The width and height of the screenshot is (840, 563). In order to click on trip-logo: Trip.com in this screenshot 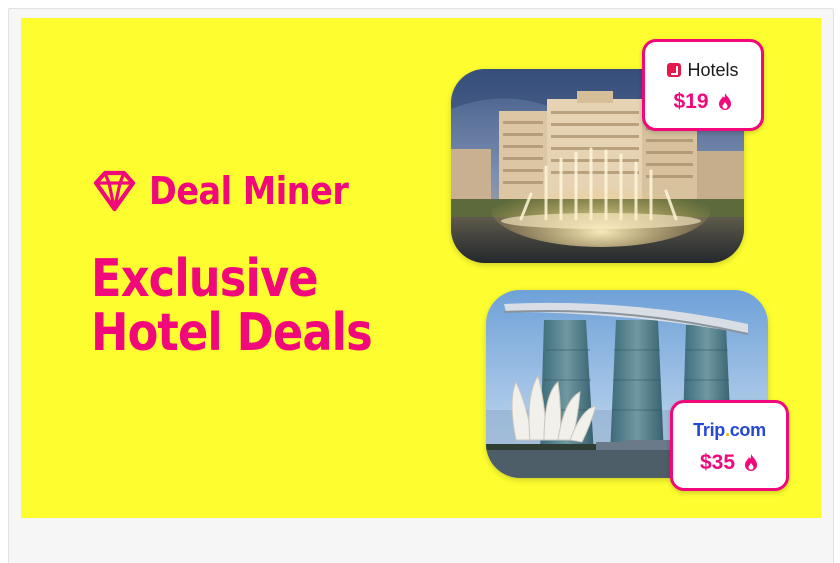, I will do `click(729, 430)`.